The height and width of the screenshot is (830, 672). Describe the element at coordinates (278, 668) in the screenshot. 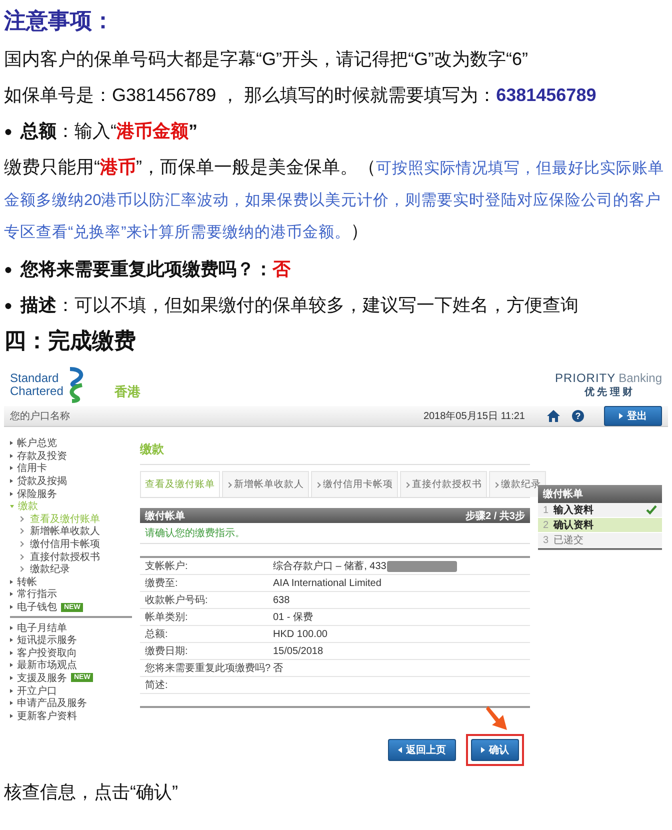

I see `field-value: 否` at that location.